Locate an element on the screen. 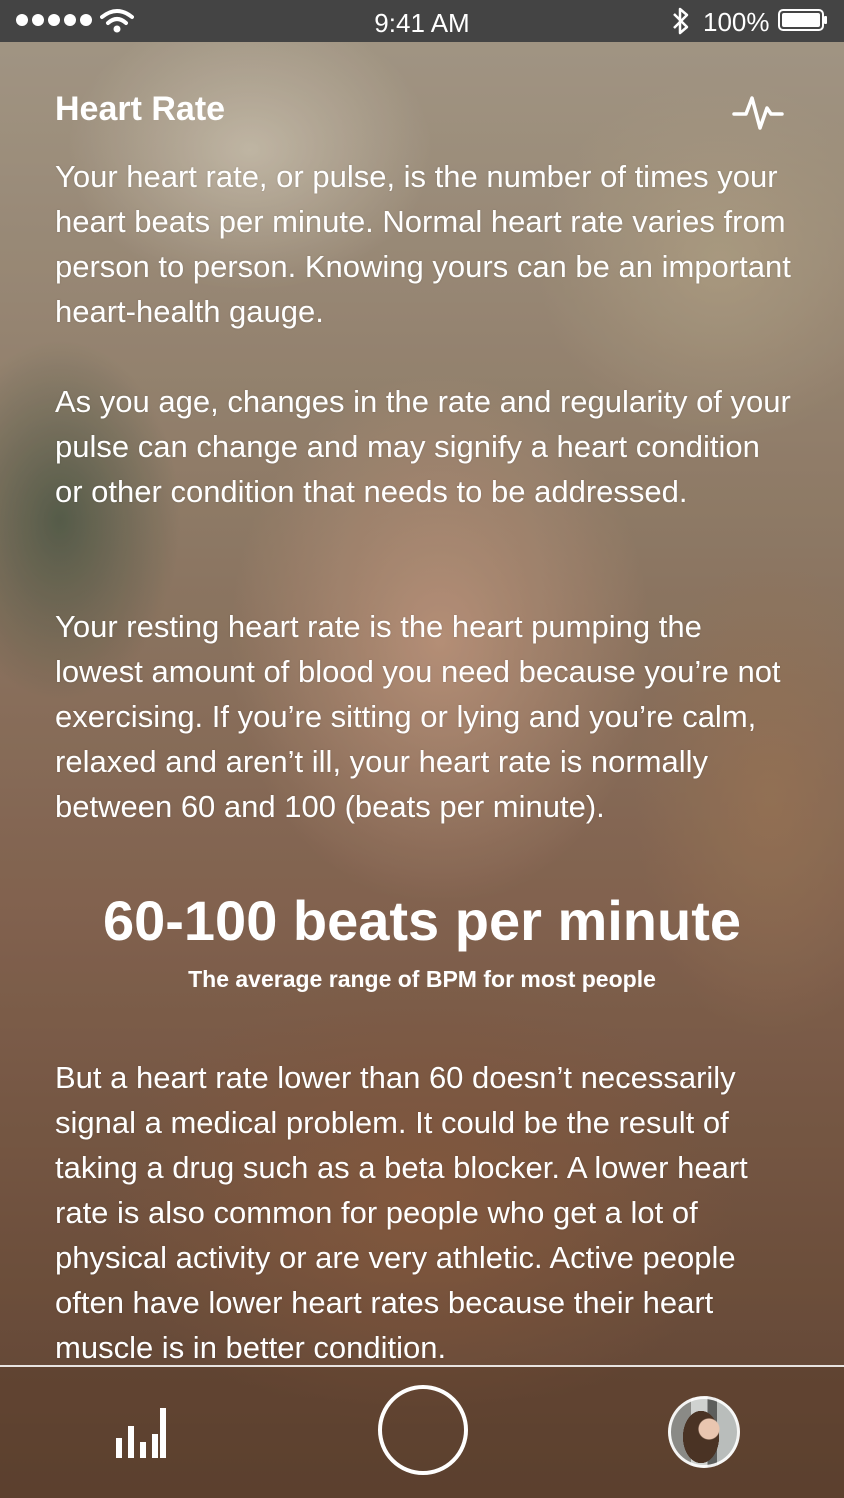 The image size is (844, 1498). bpm-range-value: 60-100 beats per minute is located at coordinates (422, 920).